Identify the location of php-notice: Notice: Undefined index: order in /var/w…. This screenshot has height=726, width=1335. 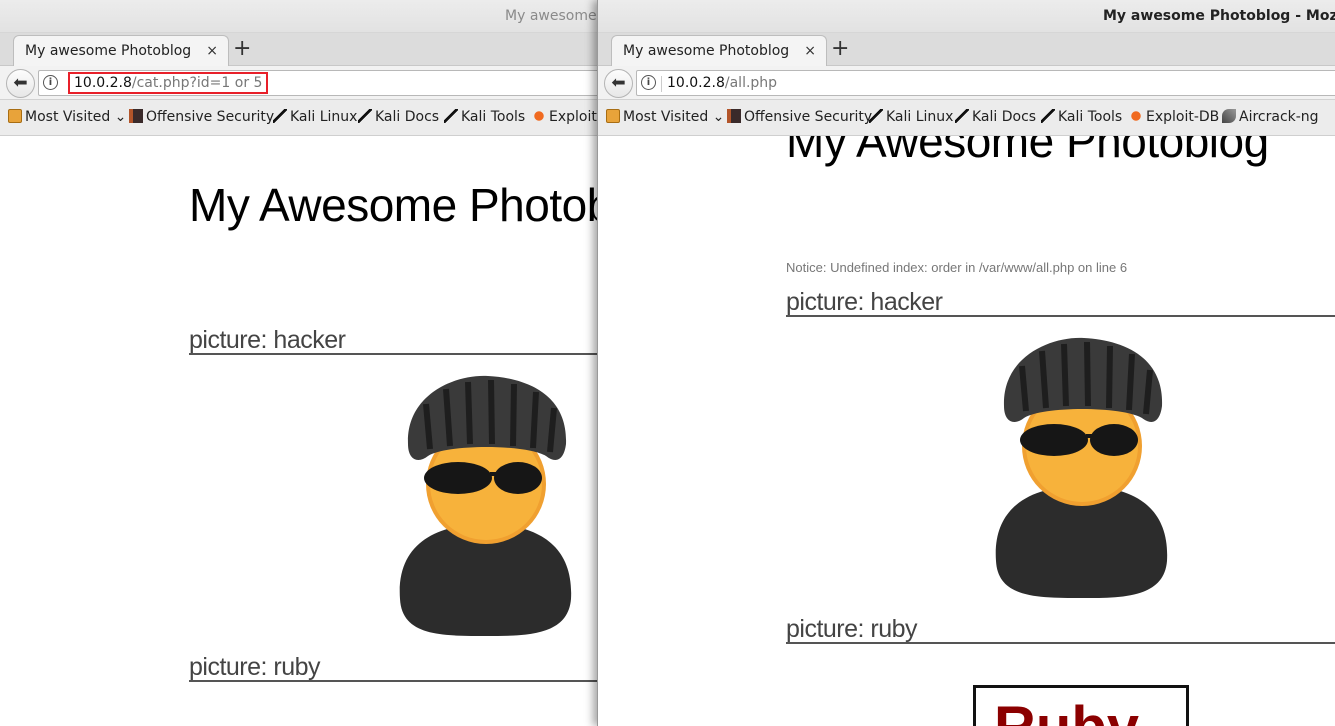
(957, 267).